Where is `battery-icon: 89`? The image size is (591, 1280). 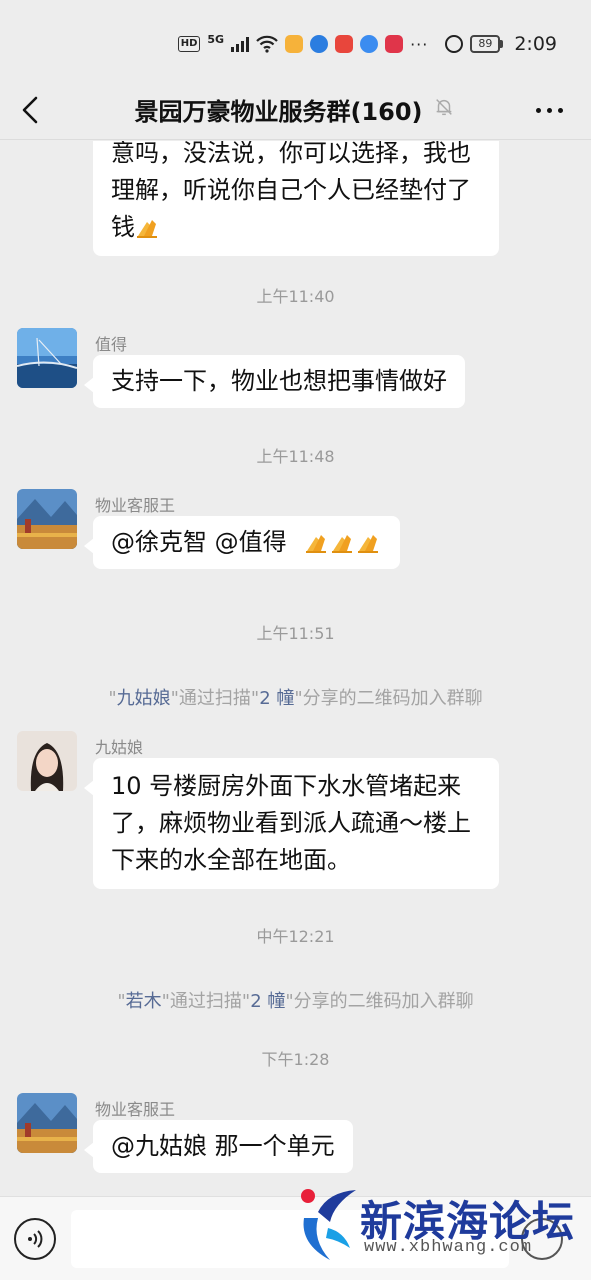 battery-icon: 89 is located at coordinates (487, 44).